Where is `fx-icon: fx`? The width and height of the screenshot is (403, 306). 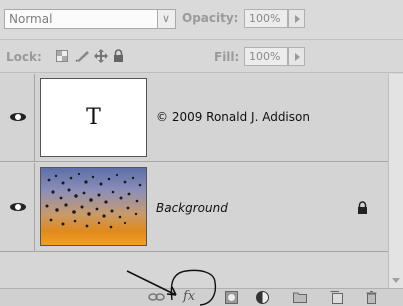 fx-icon: fx is located at coordinates (189, 296).